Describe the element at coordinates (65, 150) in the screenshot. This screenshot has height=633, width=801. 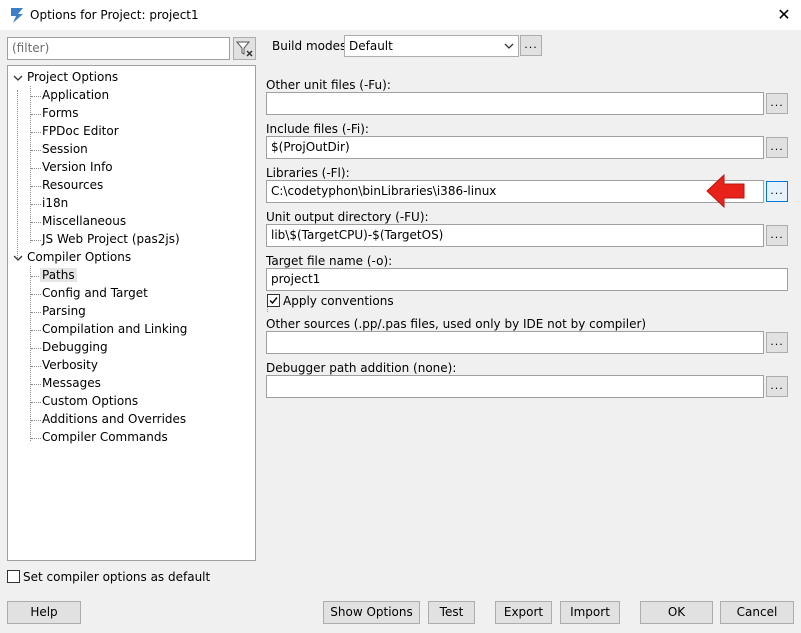
I see `tree-item-session: Session` at that location.